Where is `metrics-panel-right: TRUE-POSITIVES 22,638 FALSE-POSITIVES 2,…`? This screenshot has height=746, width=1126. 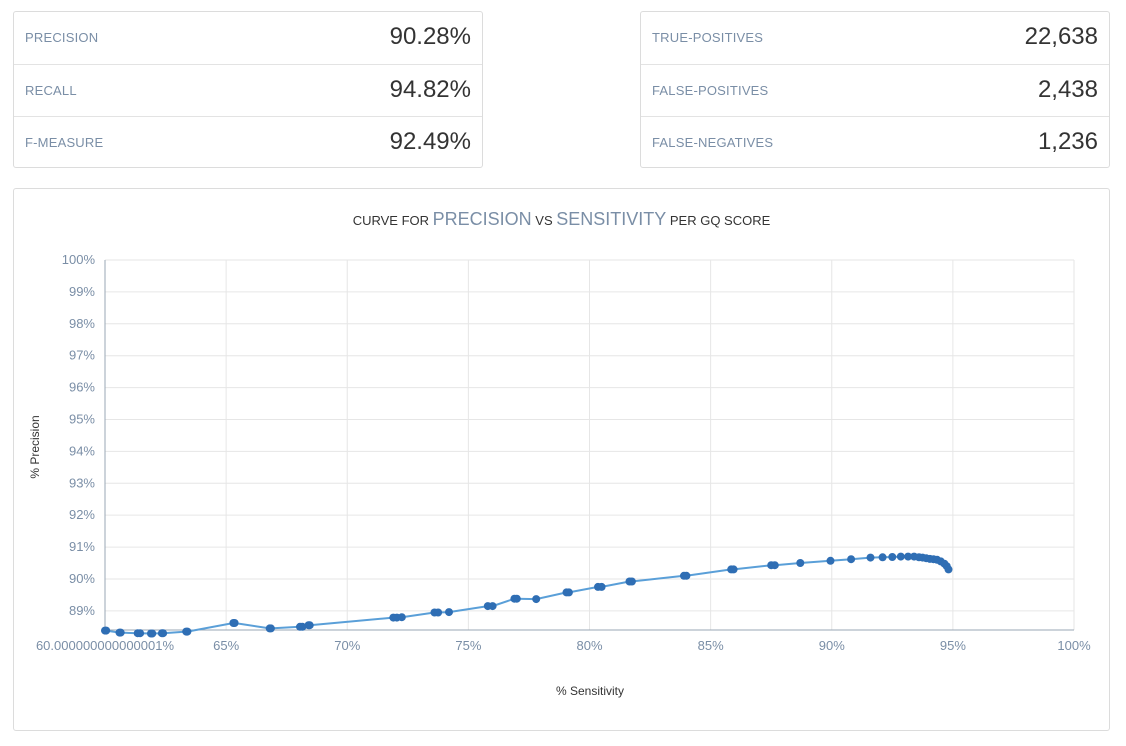
metrics-panel-right: TRUE-POSITIVES 22,638 FALSE-POSITIVES 2,… is located at coordinates (875, 89).